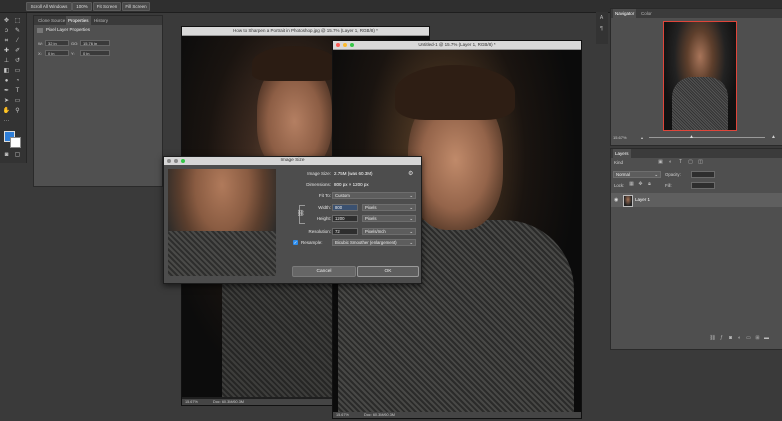 This screenshot has width=782, height=421. I want to click on kind-filter: Kind, so click(618, 162).